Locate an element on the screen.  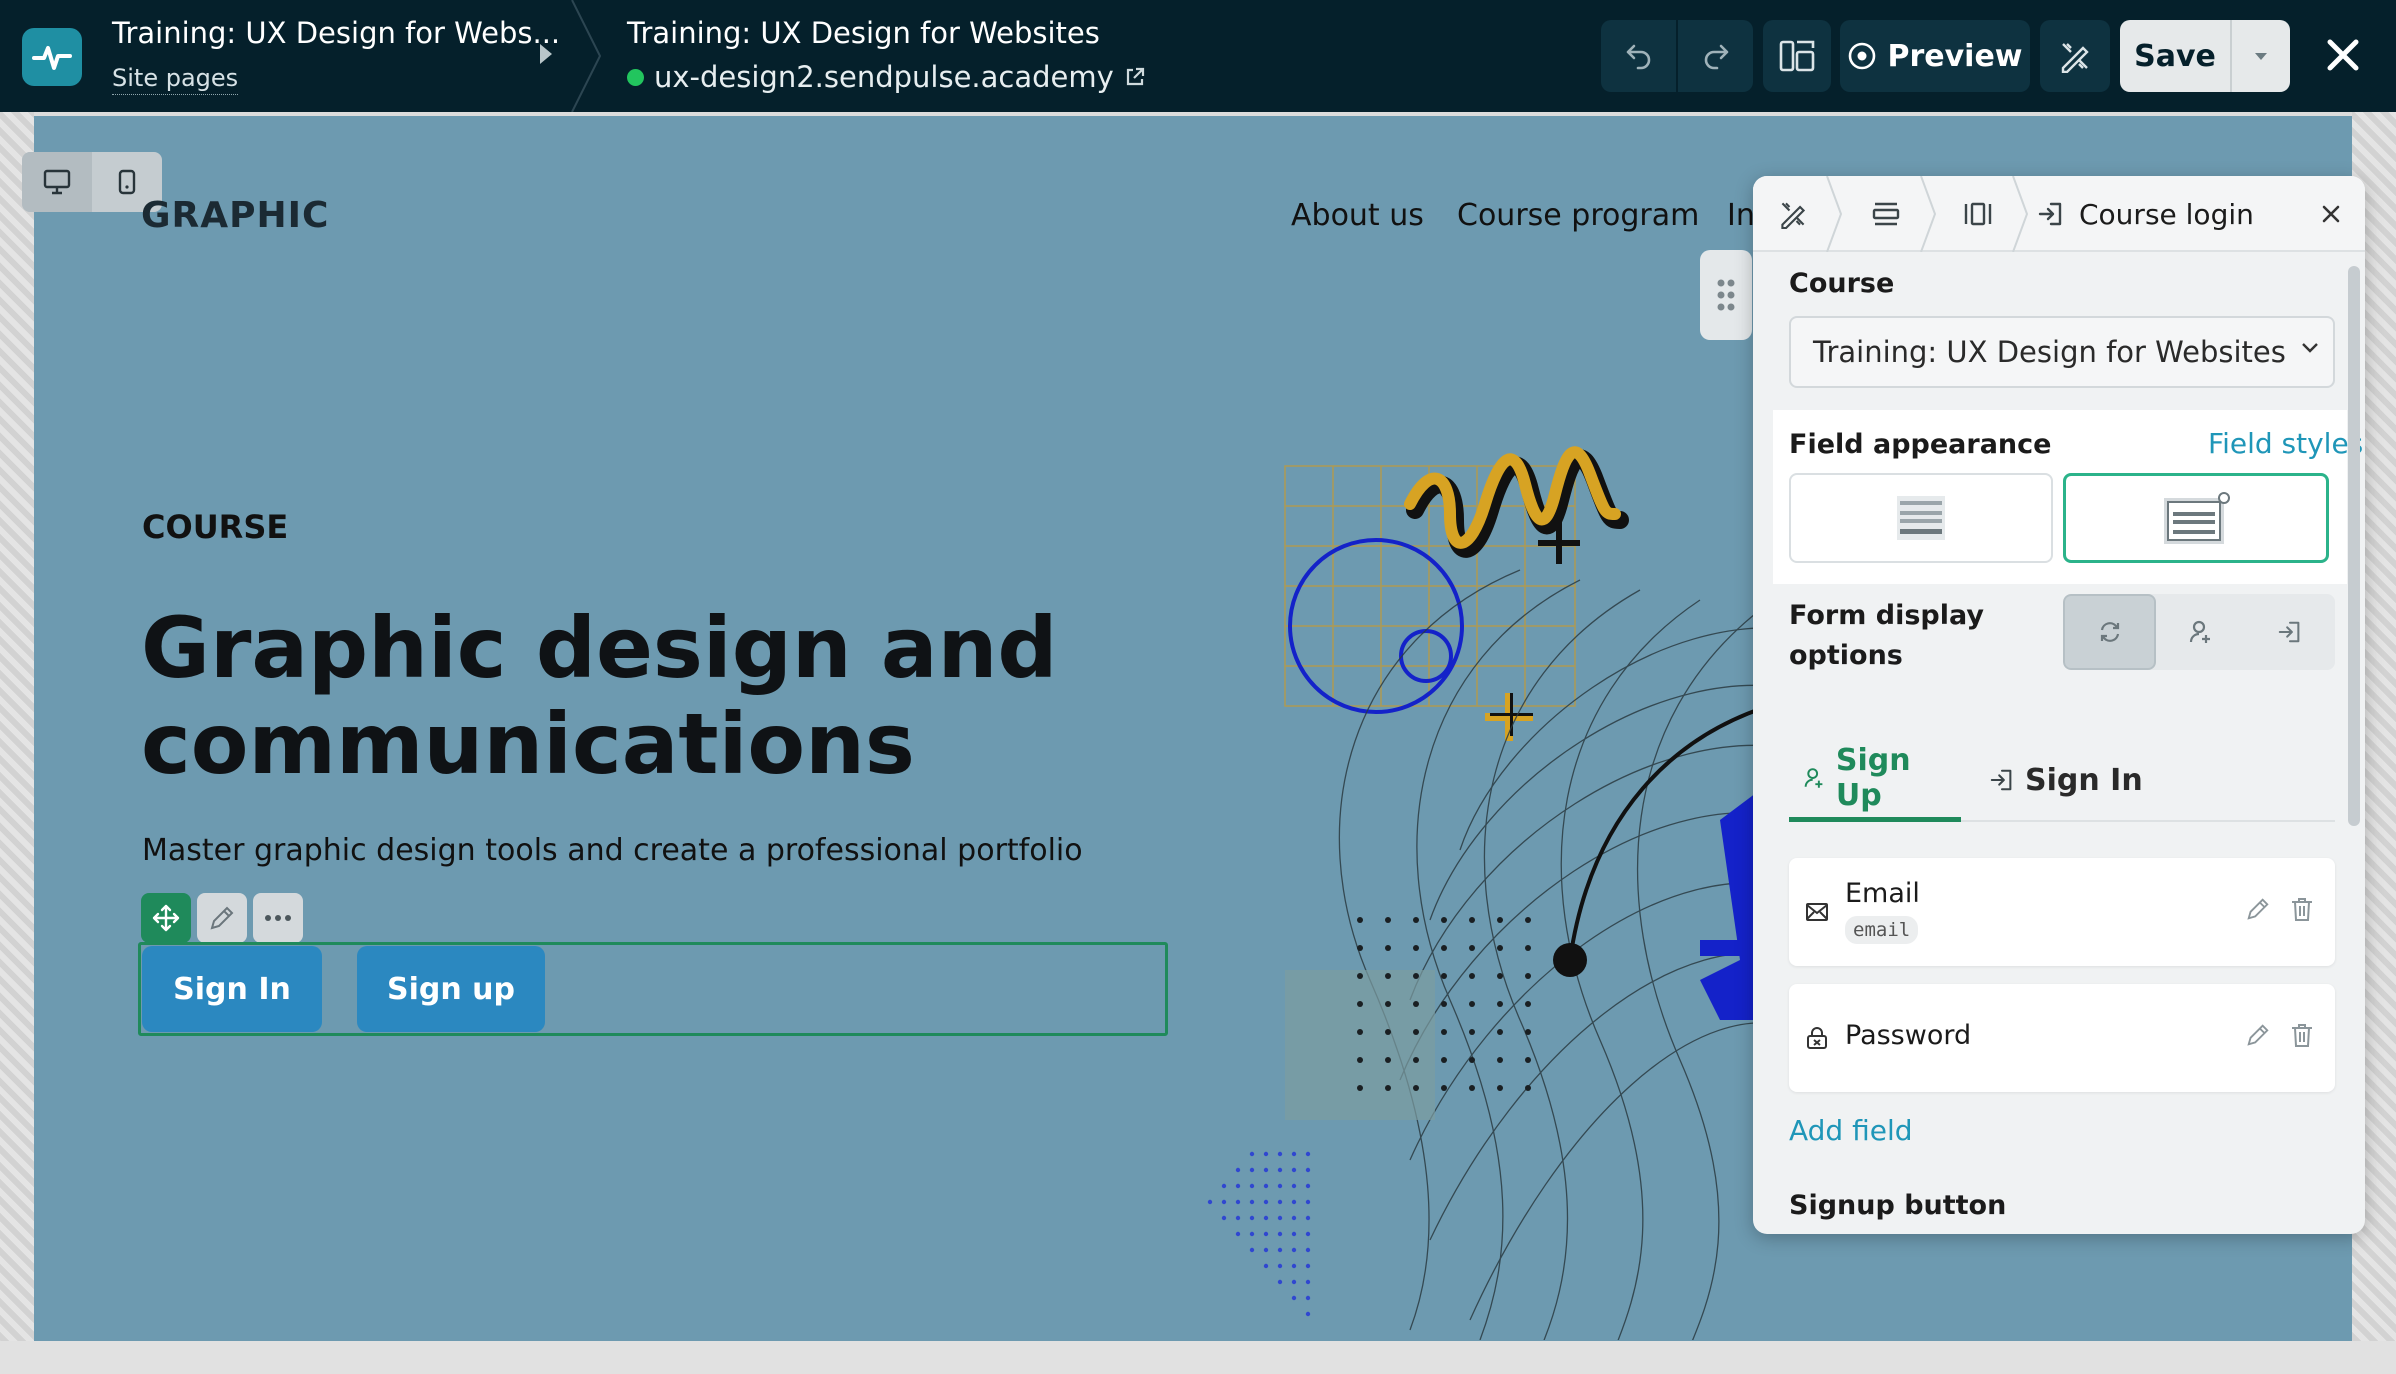
form-field-password: Password is located at coordinates (2062, 1038).